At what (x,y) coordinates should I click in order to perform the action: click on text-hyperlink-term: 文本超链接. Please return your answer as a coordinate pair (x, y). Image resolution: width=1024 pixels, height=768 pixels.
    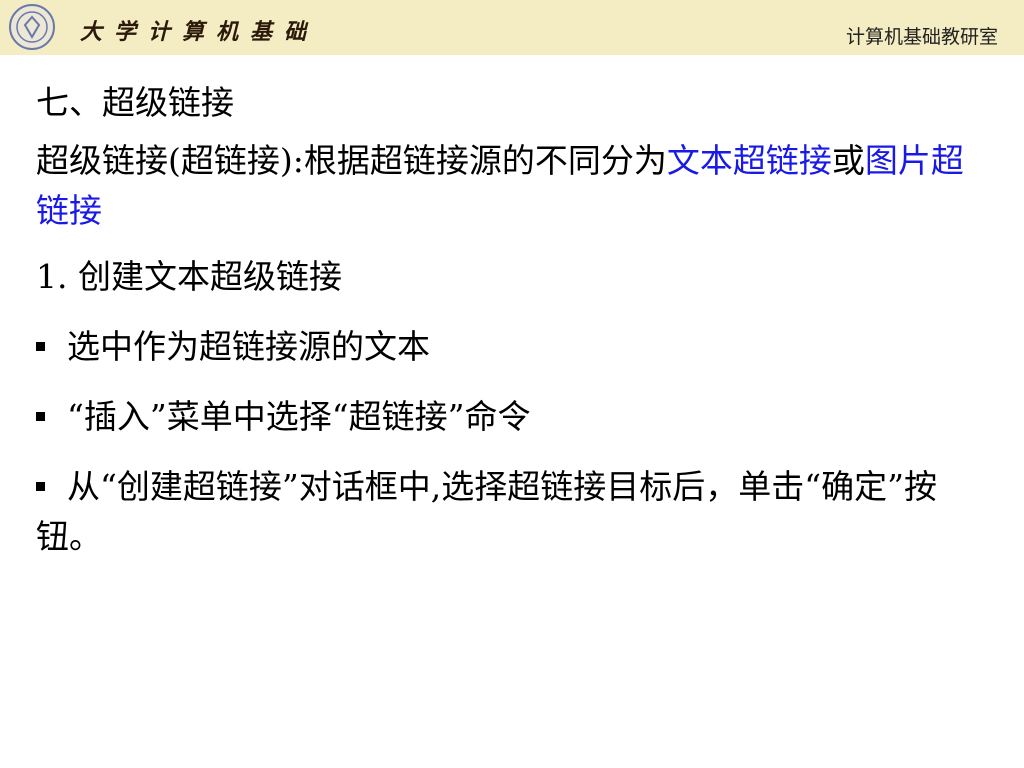
    Looking at the image, I should click on (749, 160).